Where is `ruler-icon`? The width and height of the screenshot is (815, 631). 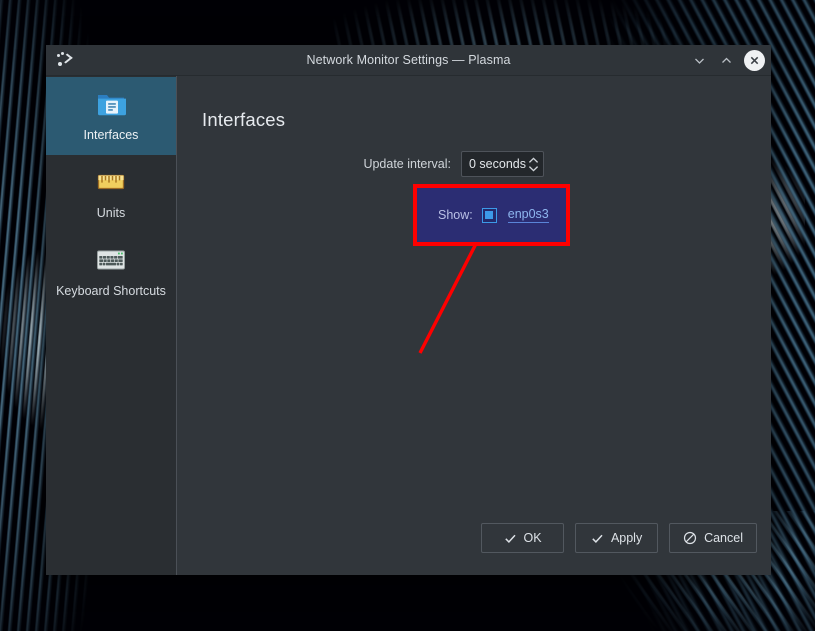 ruler-icon is located at coordinates (111, 182).